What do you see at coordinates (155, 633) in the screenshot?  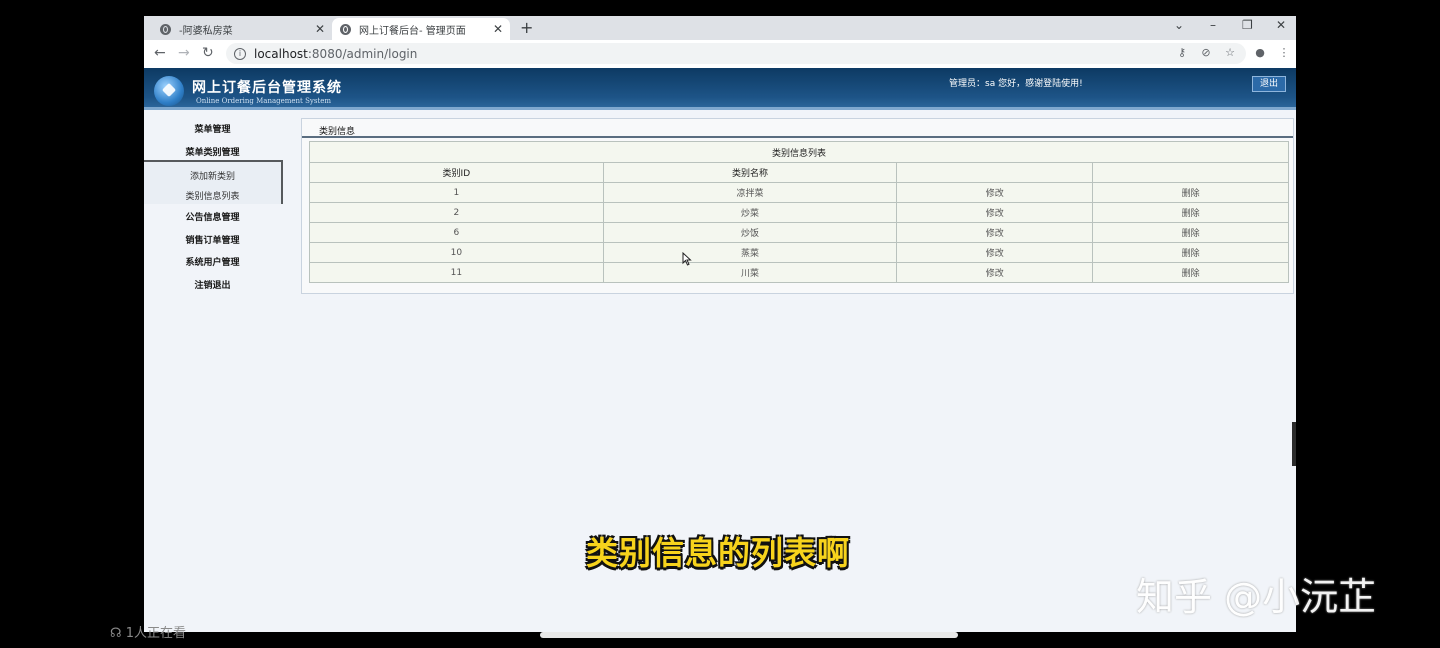 I see `viewer-count-text: 1人正在看` at bounding box center [155, 633].